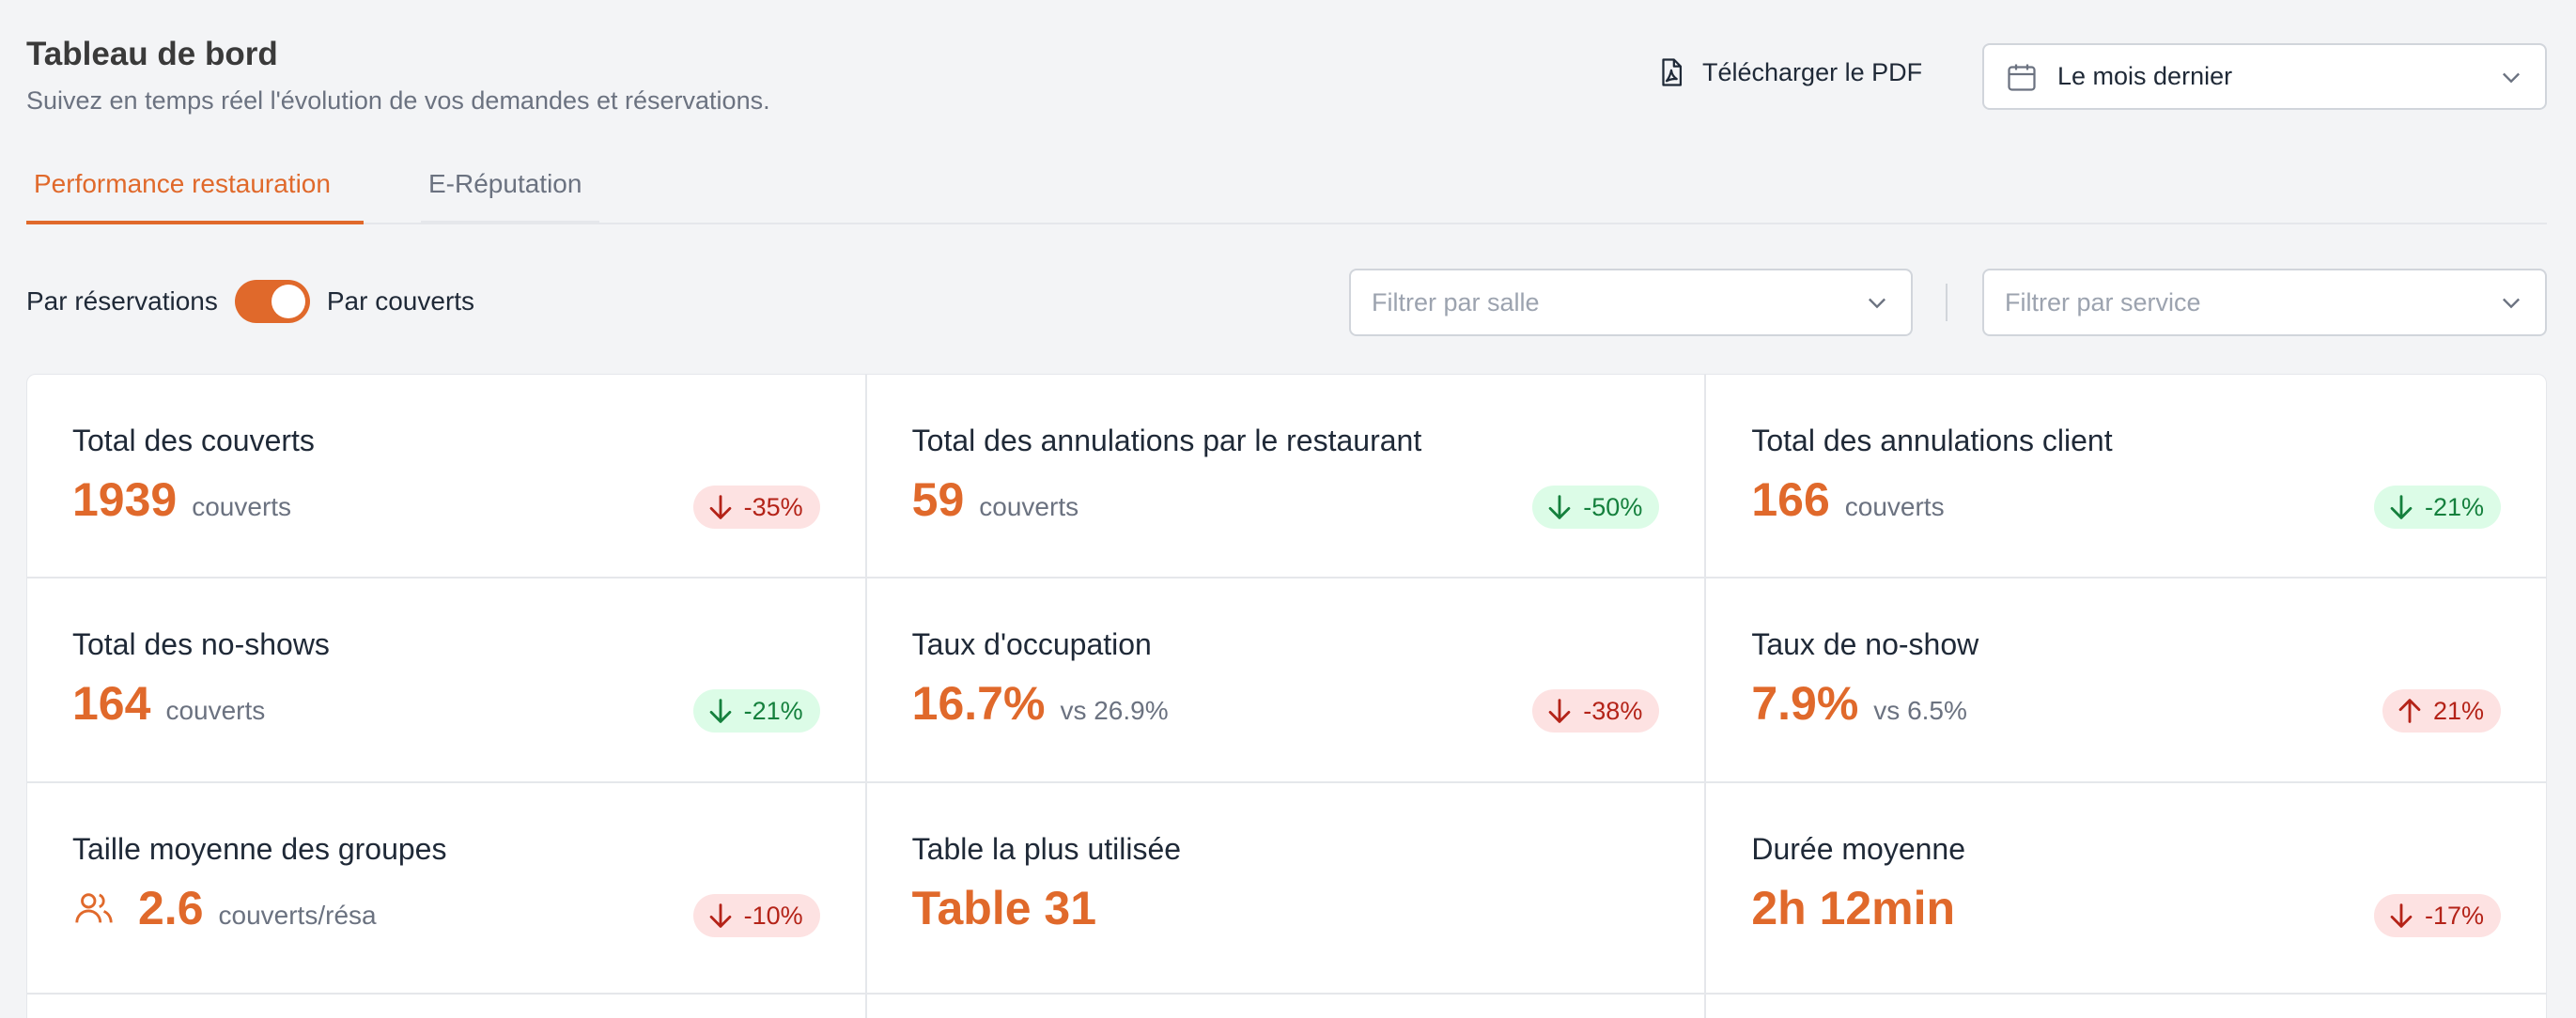 The image size is (2576, 1018). I want to click on kpi-label: Taux d'occupation, so click(1031, 644).